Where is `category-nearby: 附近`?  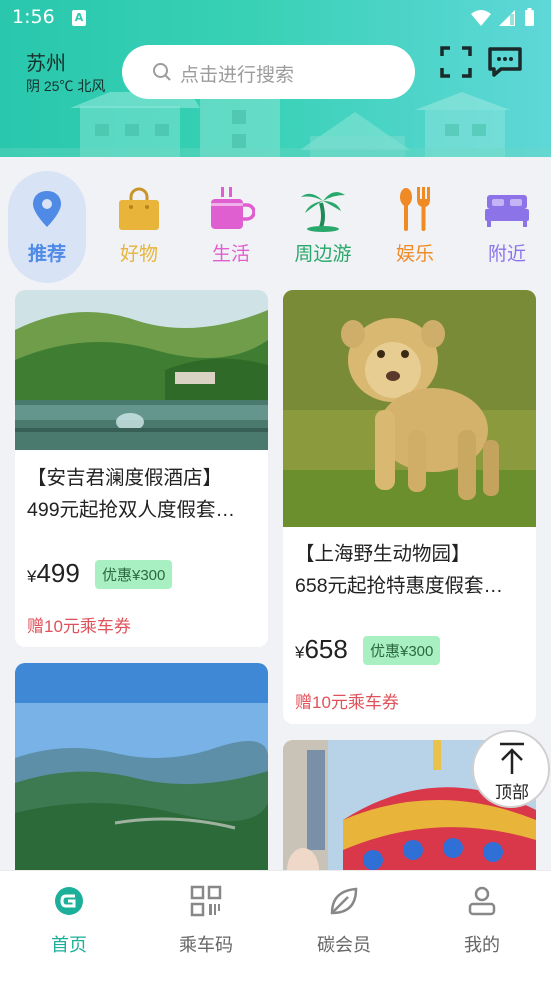 category-nearby: 附近 is located at coordinates (507, 227).